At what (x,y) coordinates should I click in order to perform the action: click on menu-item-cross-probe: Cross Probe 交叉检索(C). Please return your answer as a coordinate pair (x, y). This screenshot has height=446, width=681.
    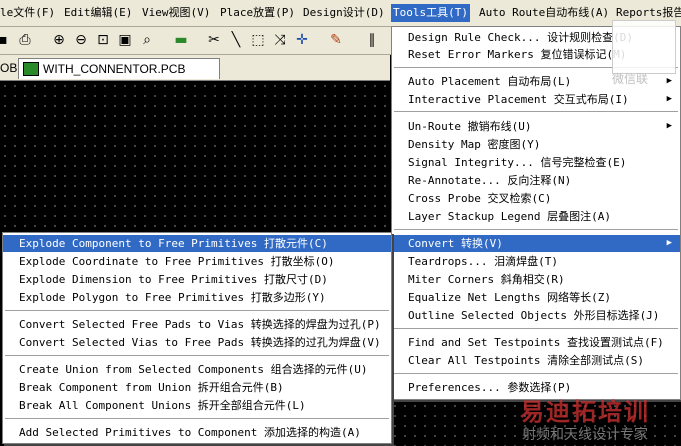
    Looking at the image, I should click on (536, 198).